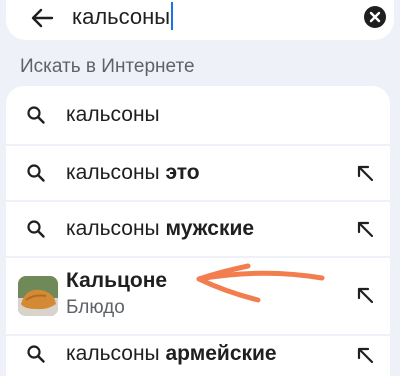 This screenshot has height=376, width=400. What do you see at coordinates (221, 353) in the screenshot?
I see `suggestion-bold: армейские` at bounding box center [221, 353].